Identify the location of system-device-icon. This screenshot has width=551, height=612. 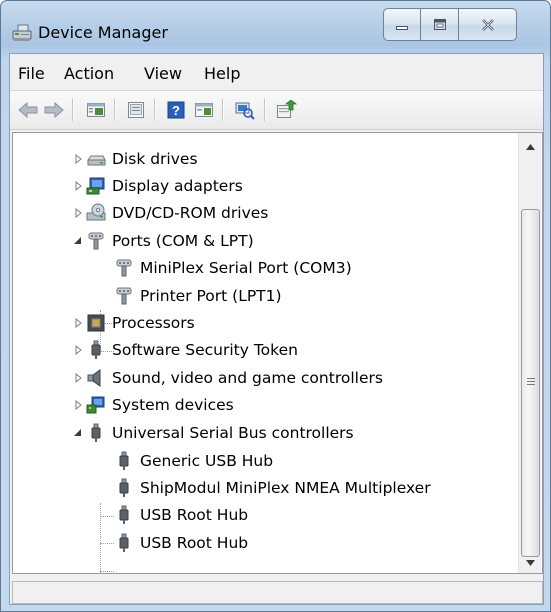
(95, 405).